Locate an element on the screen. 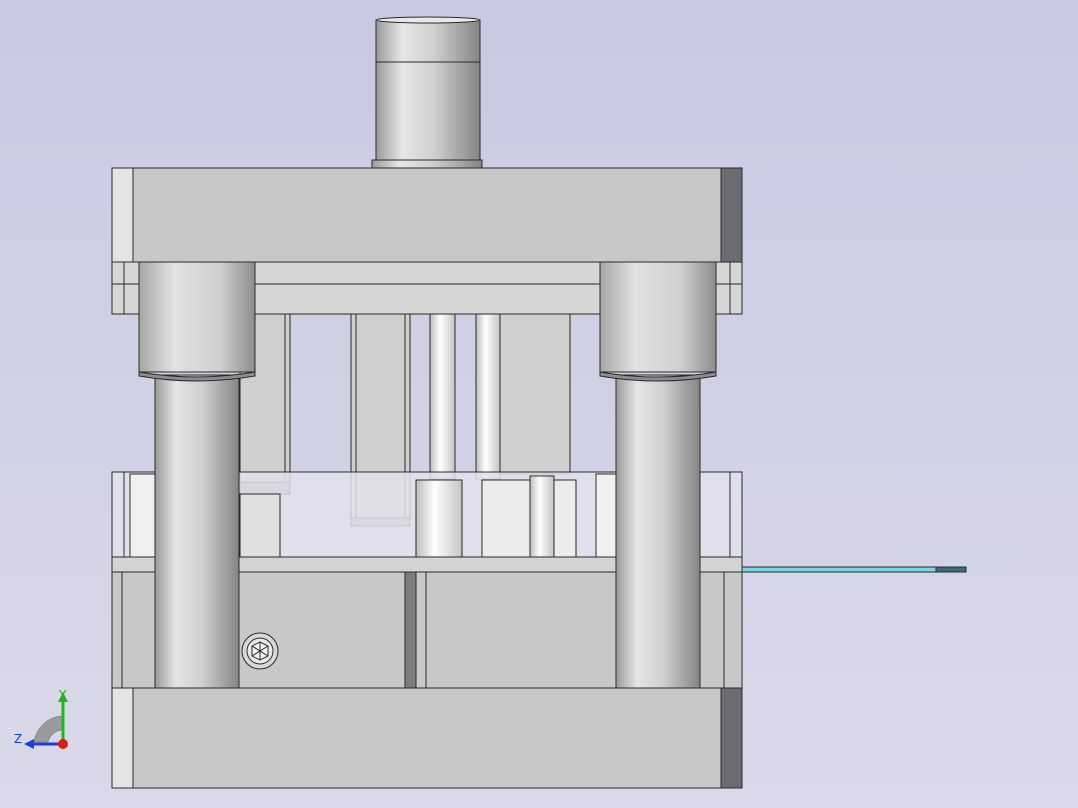  triad-y-label: Y is located at coordinates (63, 695).